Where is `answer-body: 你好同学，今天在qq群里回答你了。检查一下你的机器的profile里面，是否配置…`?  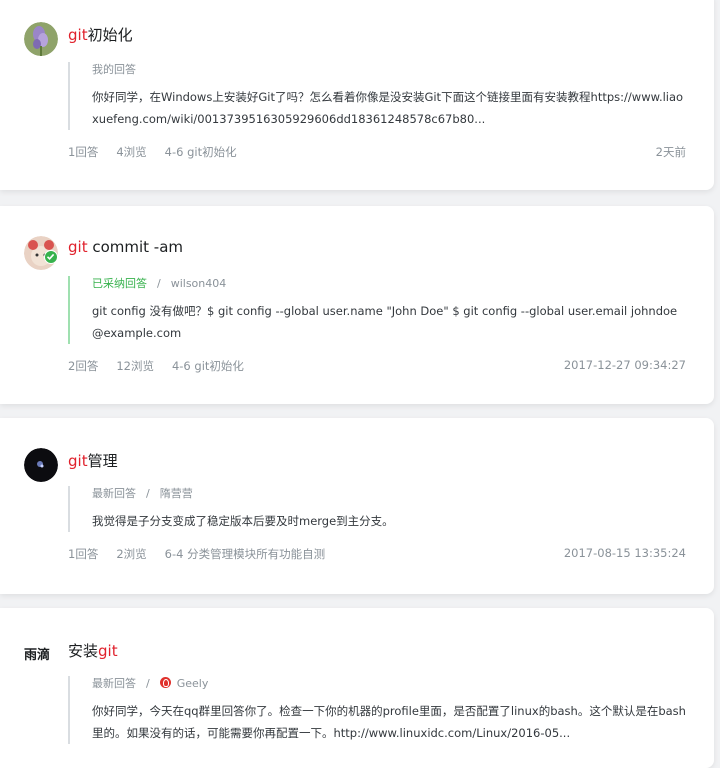
answer-body: 你好同学，今天在qq群里回答你了。检查一下你的机器的profile里面，是否配置… is located at coordinates (389, 722).